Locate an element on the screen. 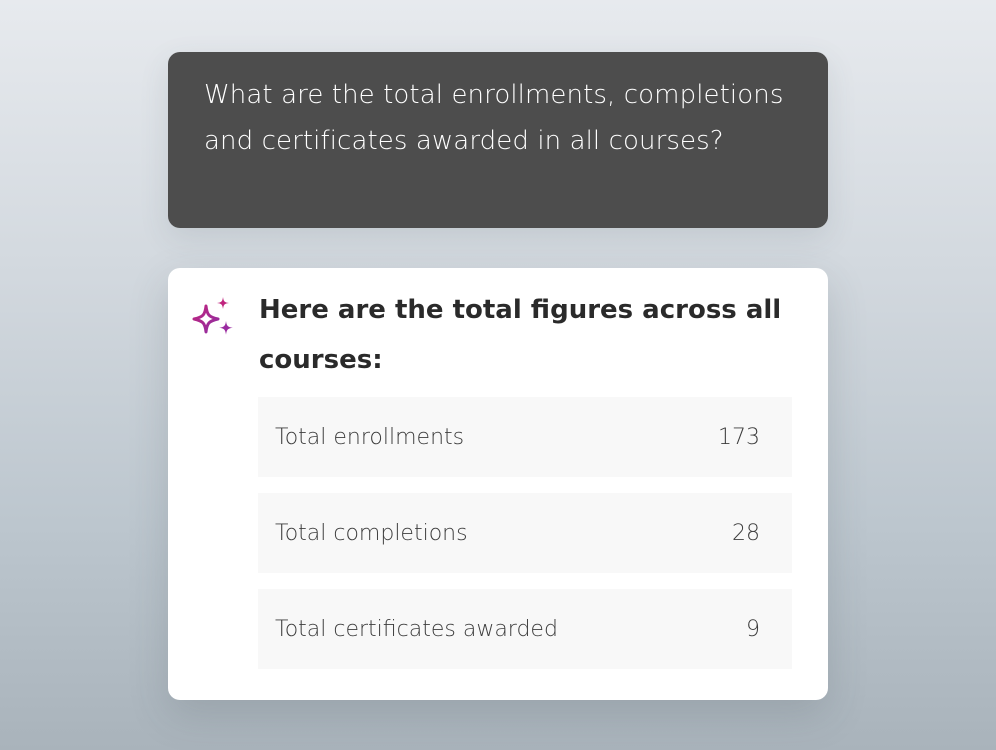 The width and height of the screenshot is (996, 750). stat-label: Total enrollments is located at coordinates (370, 437).